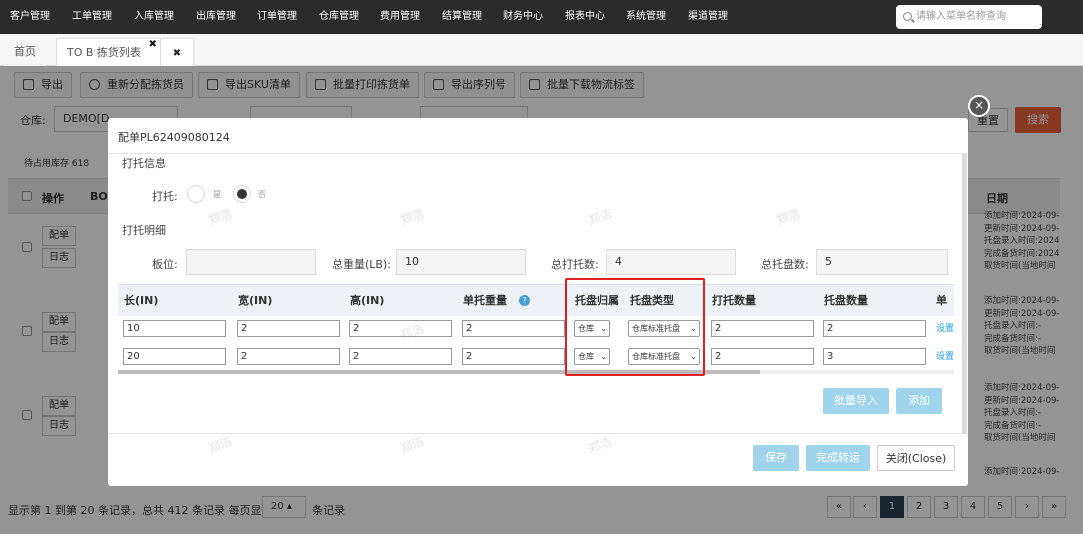 The height and width of the screenshot is (534, 1083). I want to click on pallet-yes-radio, so click(196, 194).